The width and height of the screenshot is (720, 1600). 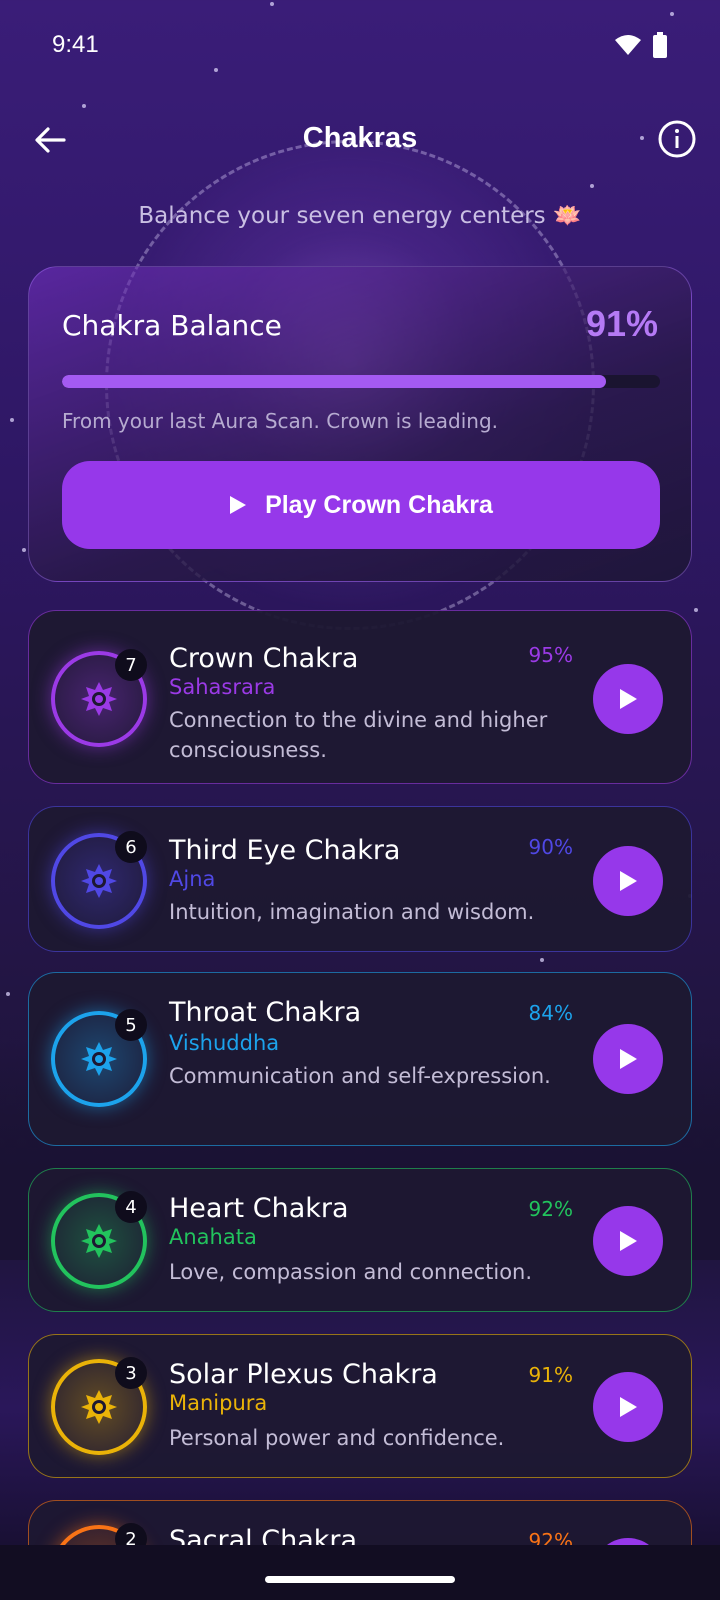 What do you see at coordinates (222, 687) in the screenshot?
I see `chakra-sanskrit-name: Sahasrara` at bounding box center [222, 687].